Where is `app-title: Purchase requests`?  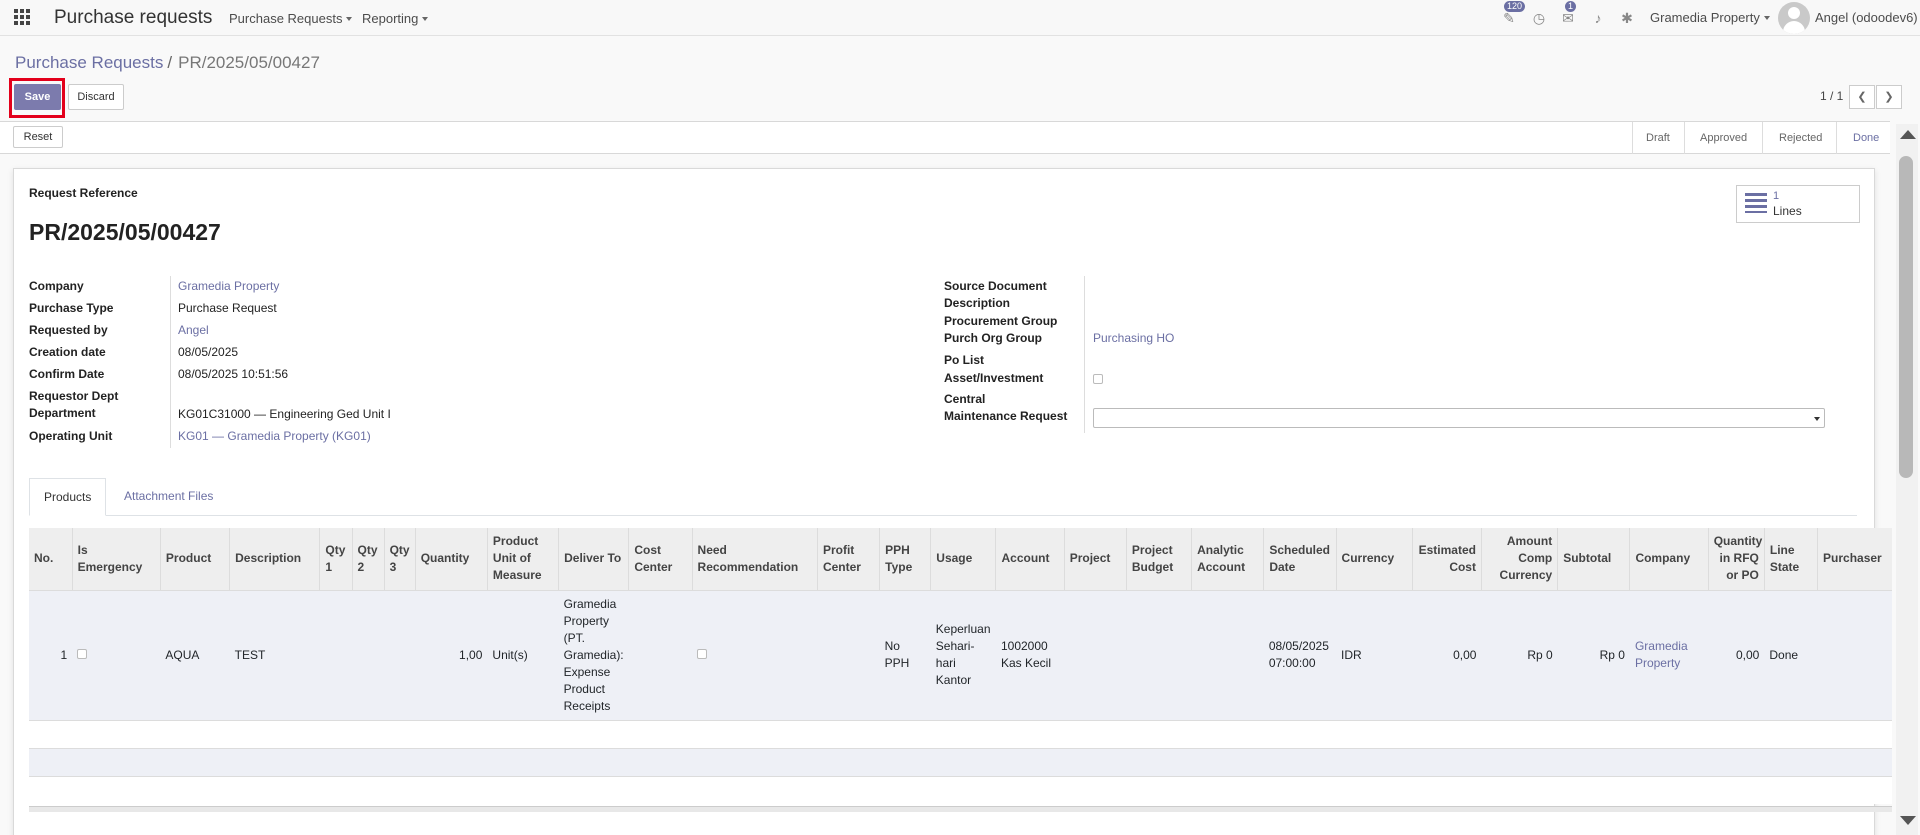
app-title: Purchase requests is located at coordinates (133, 17).